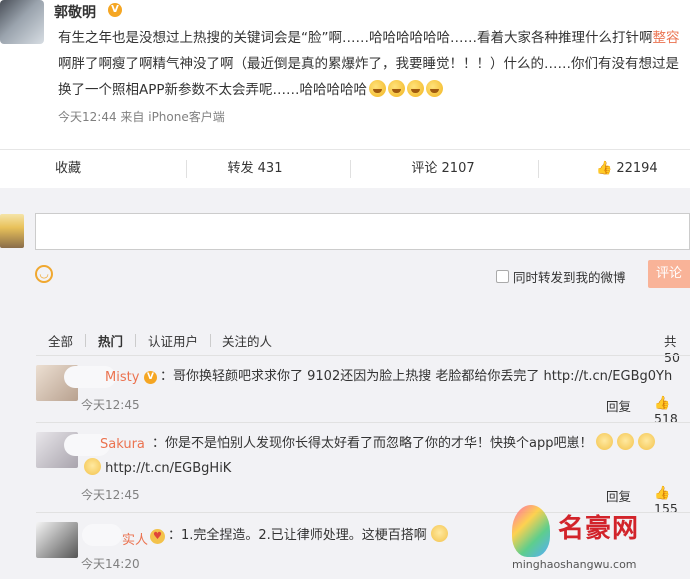 This screenshot has height=579, width=690. Describe the element at coordinates (666, 418) in the screenshot. I see `comment-like-count: 518` at that location.